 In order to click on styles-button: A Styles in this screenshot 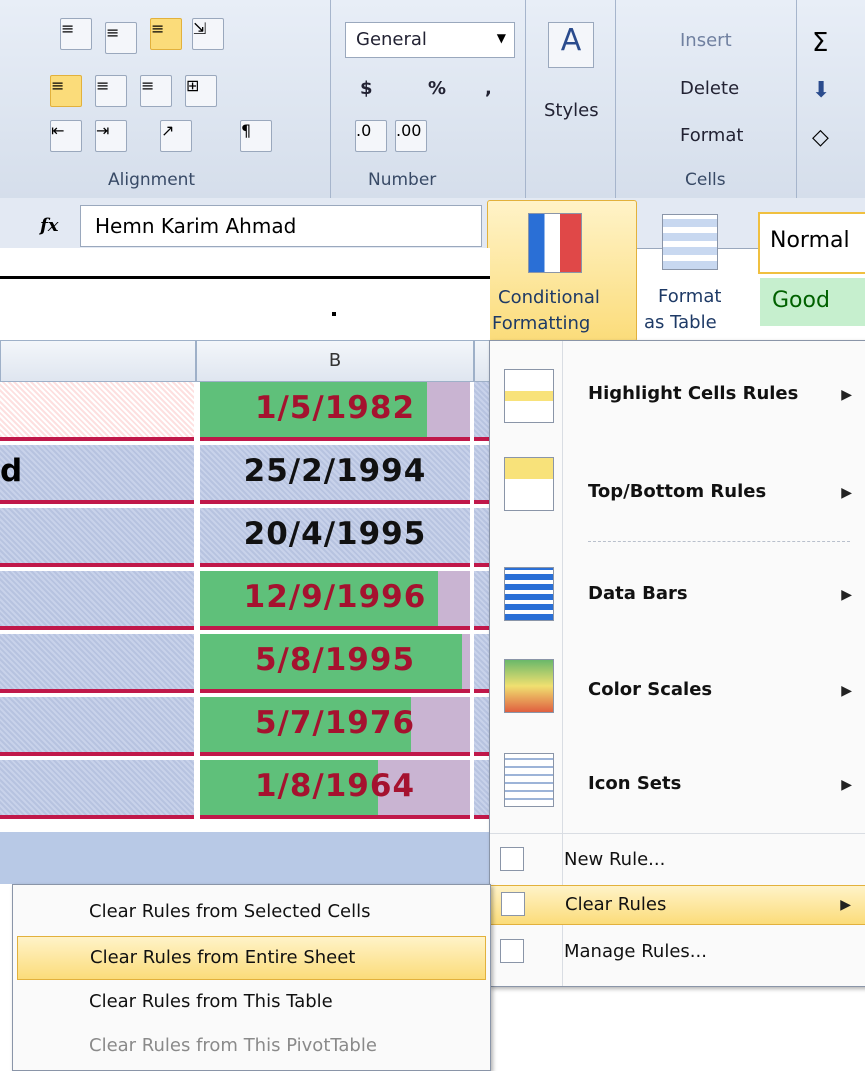, I will do `click(572, 100)`.